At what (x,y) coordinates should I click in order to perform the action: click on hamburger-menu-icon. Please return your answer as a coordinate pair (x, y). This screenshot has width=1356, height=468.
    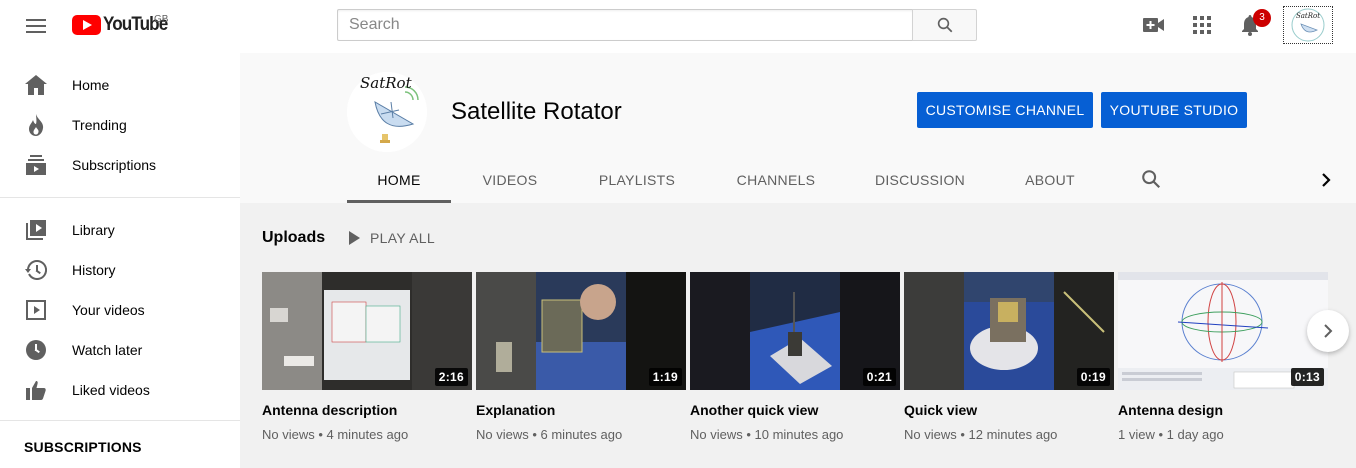
    Looking at the image, I should click on (36, 26).